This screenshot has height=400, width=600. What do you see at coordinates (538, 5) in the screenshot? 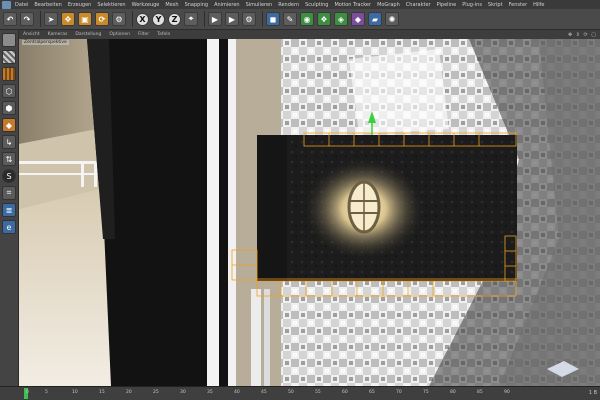
I see `menu-hilfe: Hilfe` at bounding box center [538, 5].